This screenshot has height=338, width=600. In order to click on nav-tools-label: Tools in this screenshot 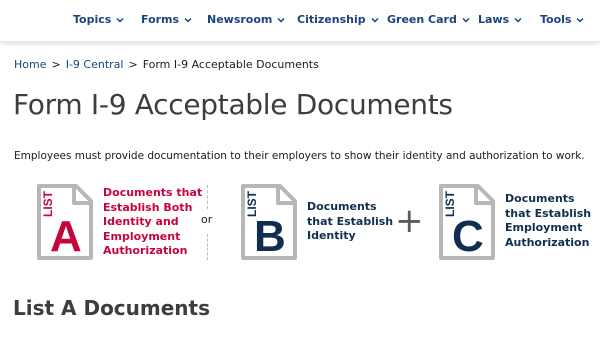, I will do `click(556, 19)`.